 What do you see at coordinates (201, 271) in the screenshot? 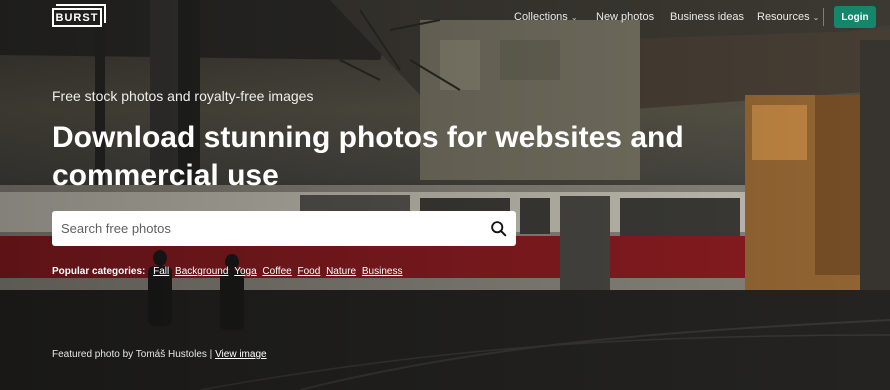
I see `category-link-background: Background` at bounding box center [201, 271].